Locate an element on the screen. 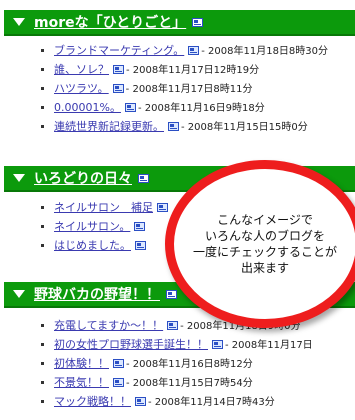 The height and width of the screenshot is (420, 355). entry-date: - 2008年11月15日7時54分 is located at coordinates (189, 383).